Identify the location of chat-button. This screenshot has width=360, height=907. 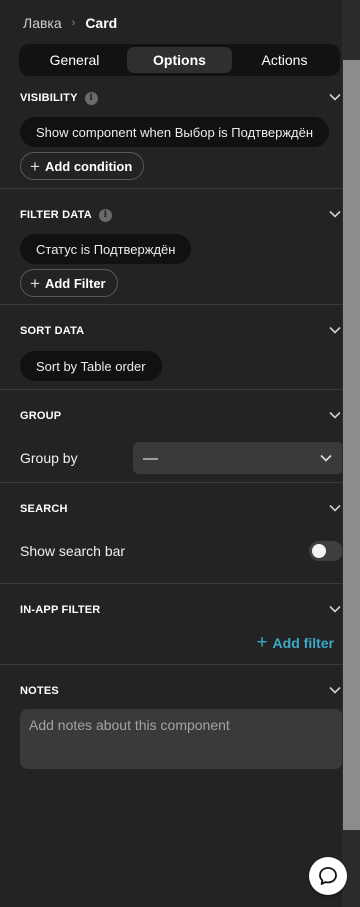
(328, 876).